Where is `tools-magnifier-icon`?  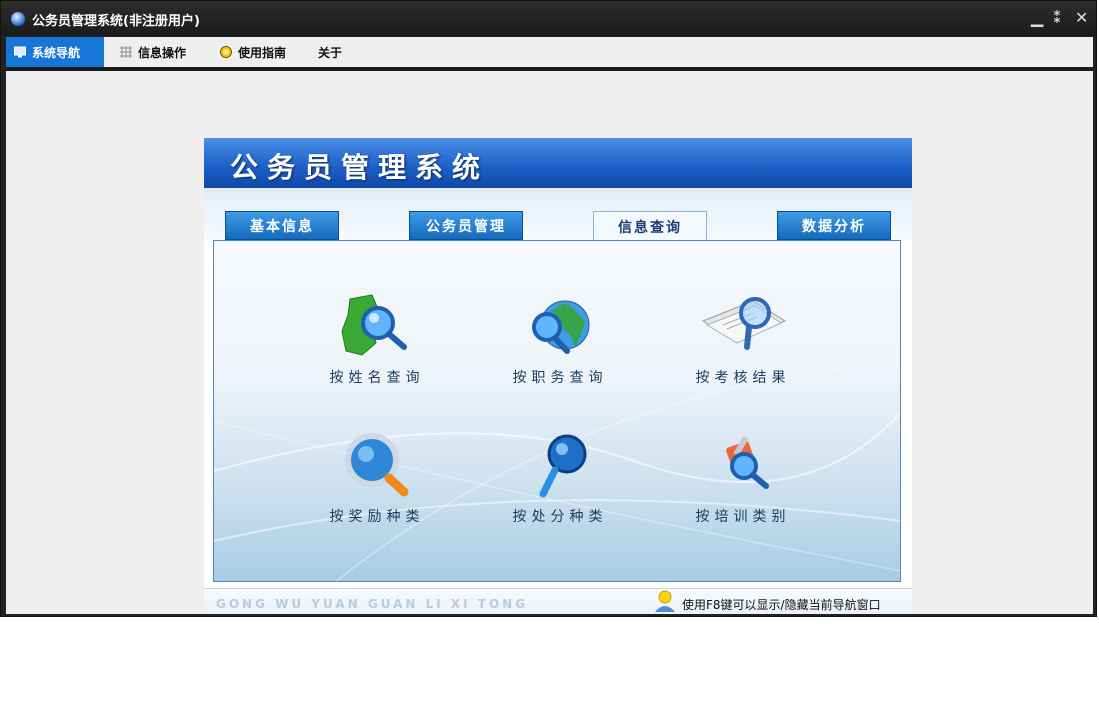 tools-magnifier-icon is located at coordinates (747, 462).